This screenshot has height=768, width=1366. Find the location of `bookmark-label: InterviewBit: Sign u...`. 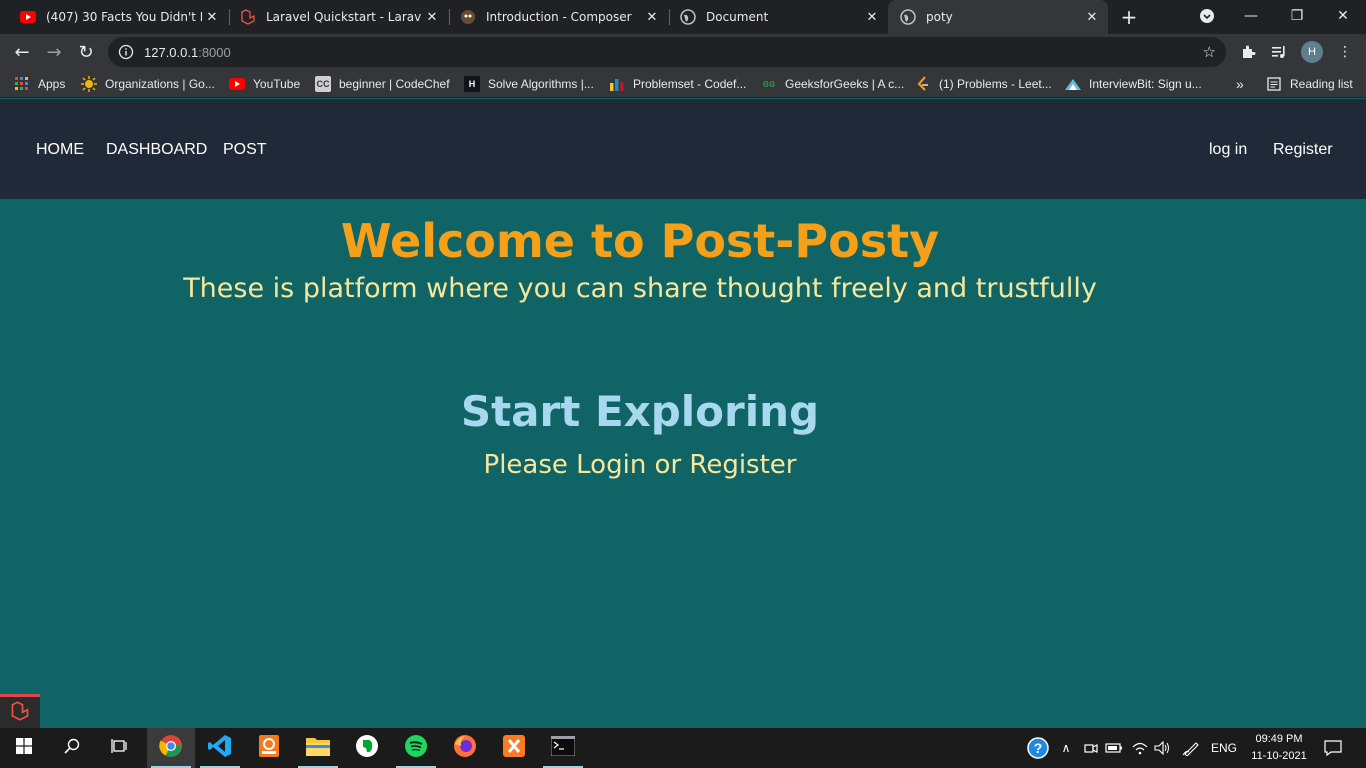

bookmark-label: InterviewBit: Sign u... is located at coordinates (1145, 84).